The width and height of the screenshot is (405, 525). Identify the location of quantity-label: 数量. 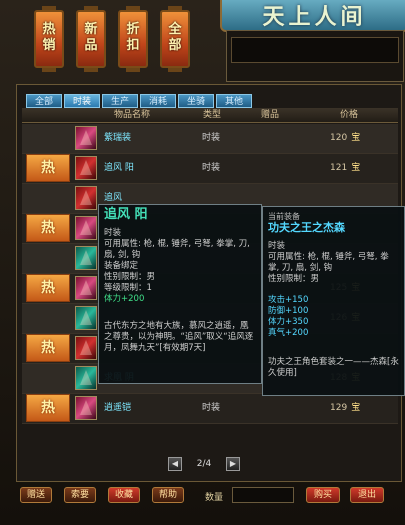
(214, 498).